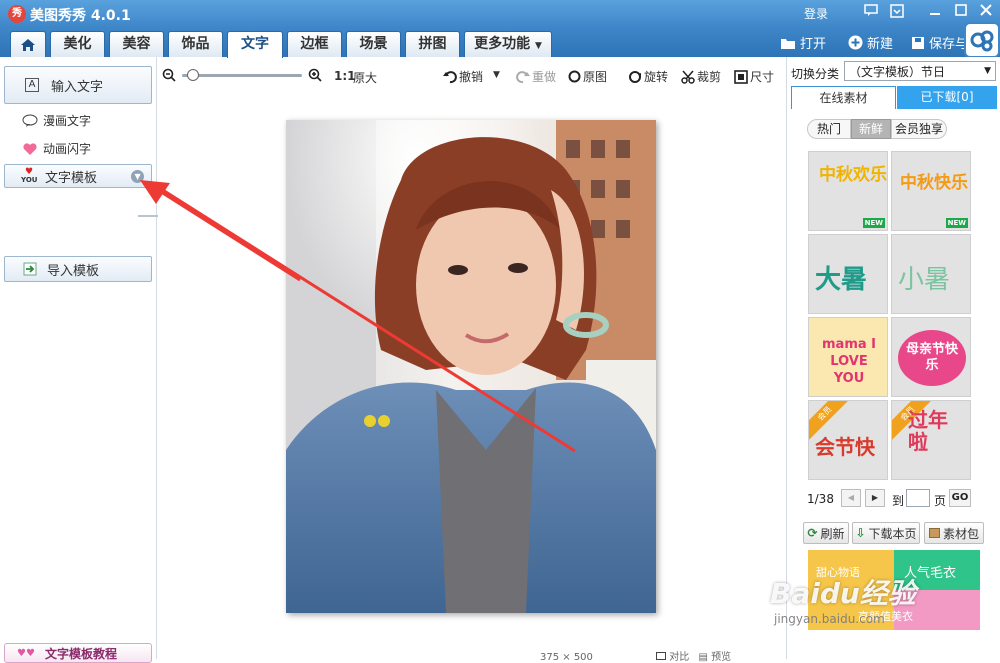  I want to click on maximize-icon, so click(961, 13).